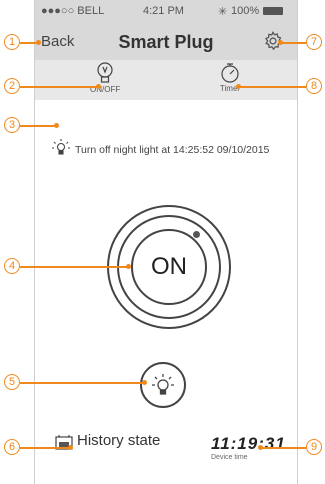 This screenshot has width=325, height=484. I want to click on callout-1: 1, so click(12, 42).